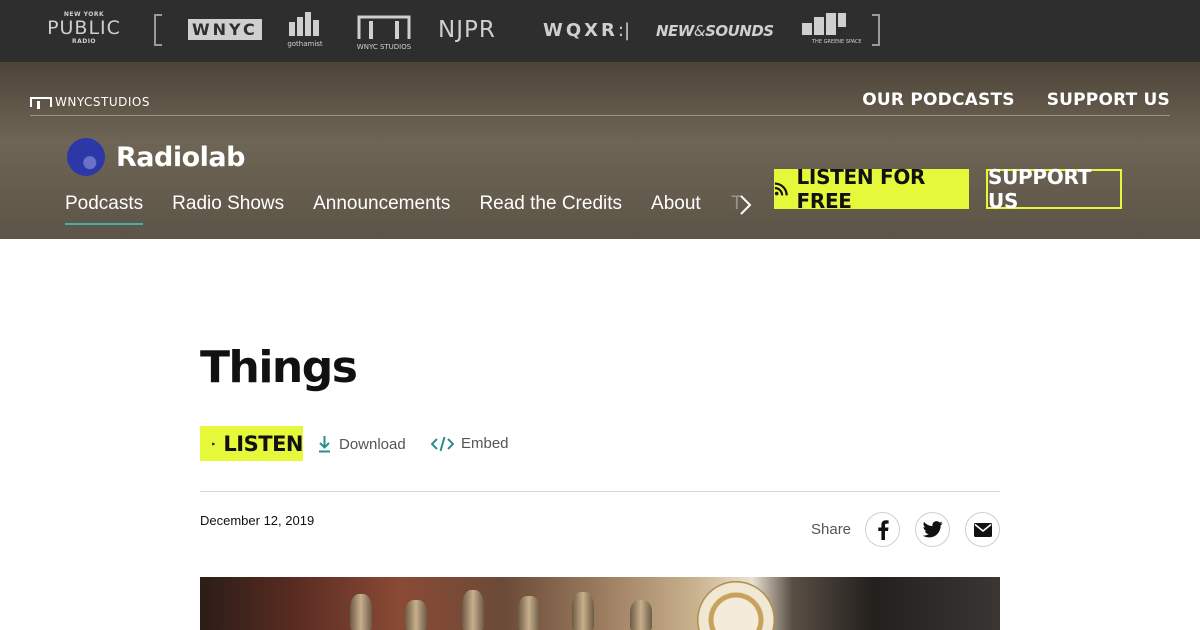 The image size is (1200, 630). Describe the element at coordinates (550, 209) in the screenshot. I see `nav-read-the-credits: Read the Credits` at that location.